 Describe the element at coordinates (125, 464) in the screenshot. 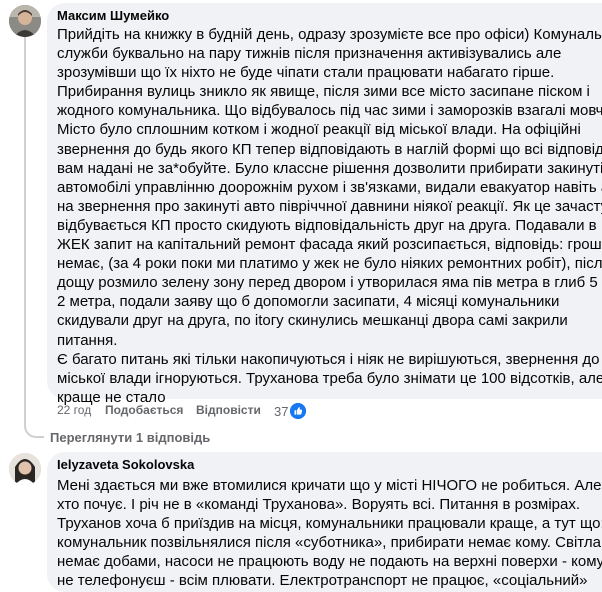

I see `comment-author: Ielyzaveta Sokolovska` at that location.